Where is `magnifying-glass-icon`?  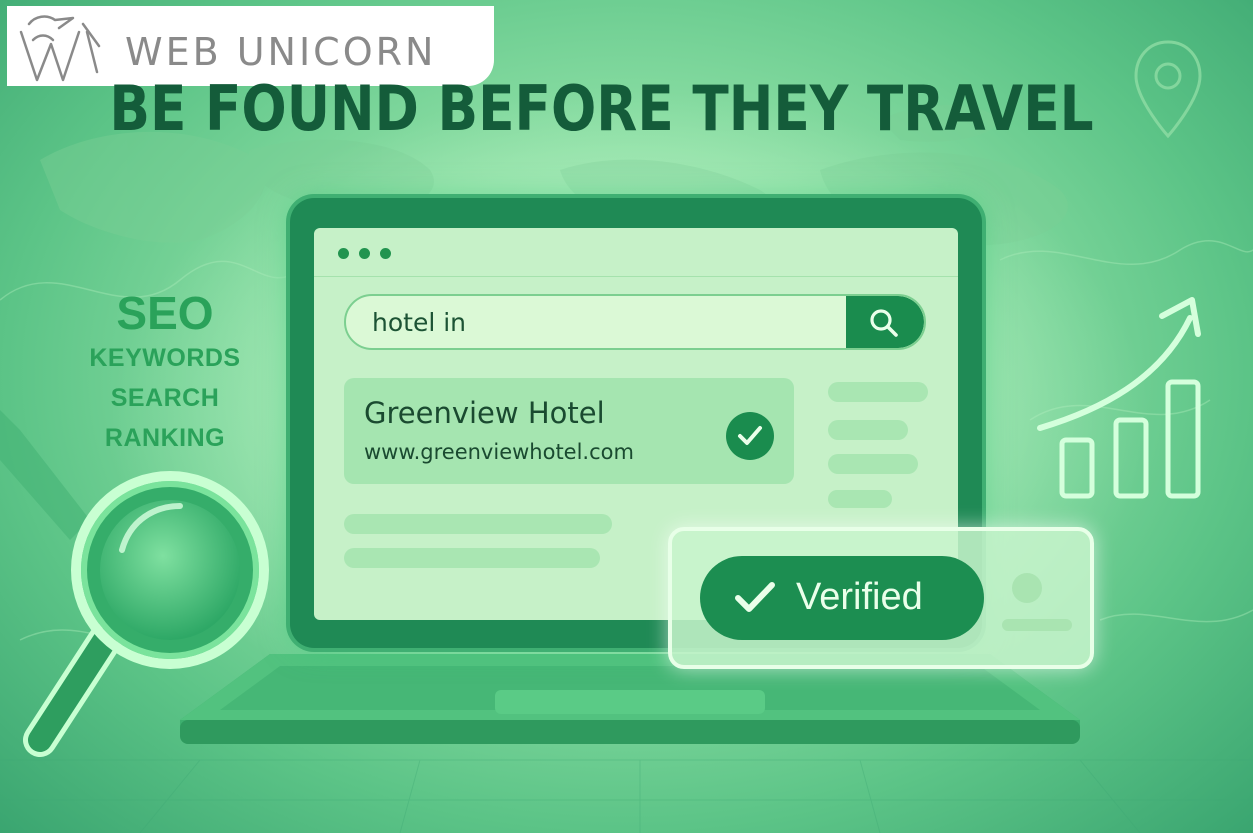 magnifying-glass-icon is located at coordinates (134, 583).